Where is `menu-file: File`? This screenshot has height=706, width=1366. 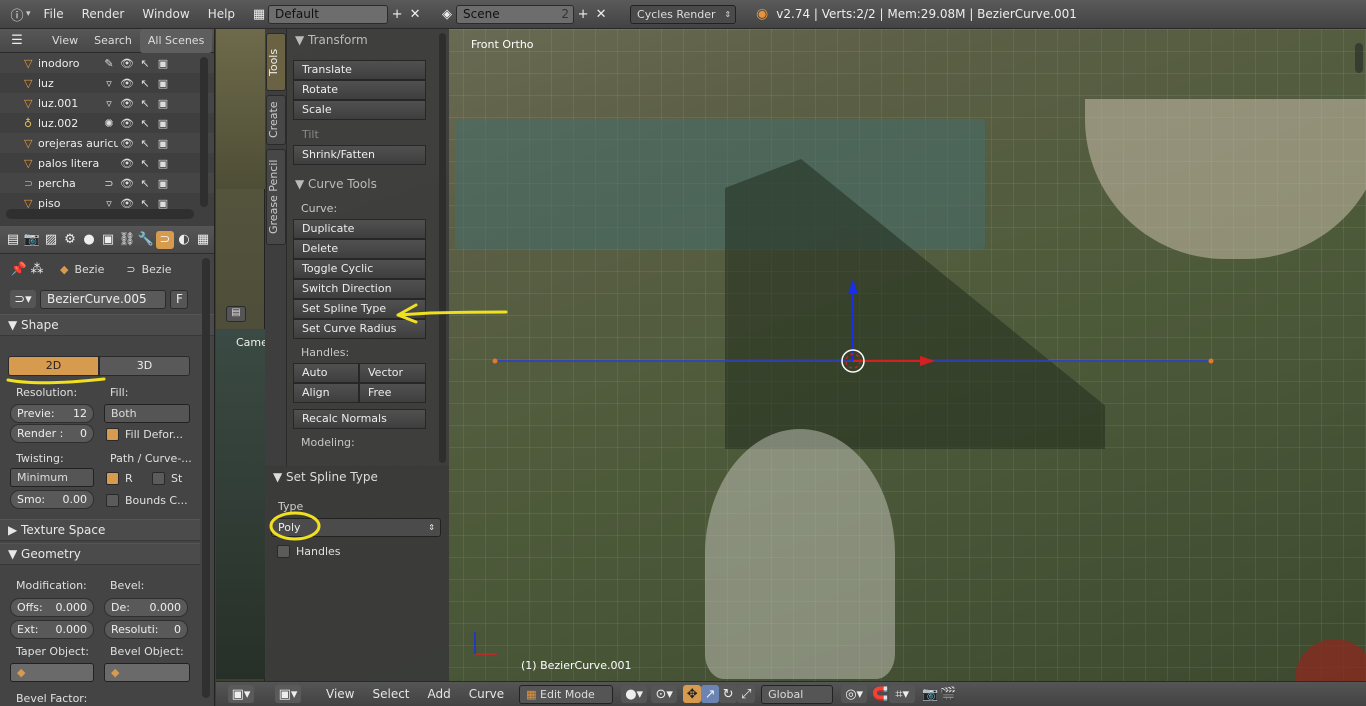
menu-file: File is located at coordinates (54, 14).